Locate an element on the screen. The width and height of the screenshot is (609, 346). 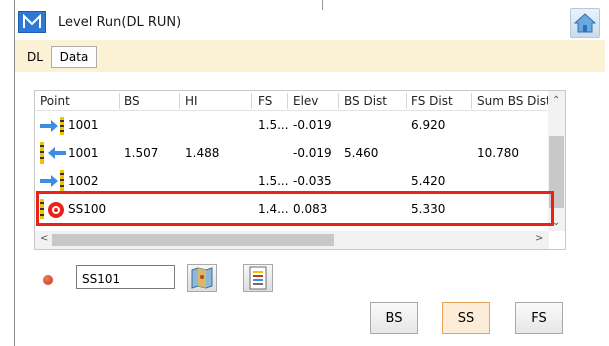
sum-bs-dist-cell: 10.780 is located at coordinates (498, 153).